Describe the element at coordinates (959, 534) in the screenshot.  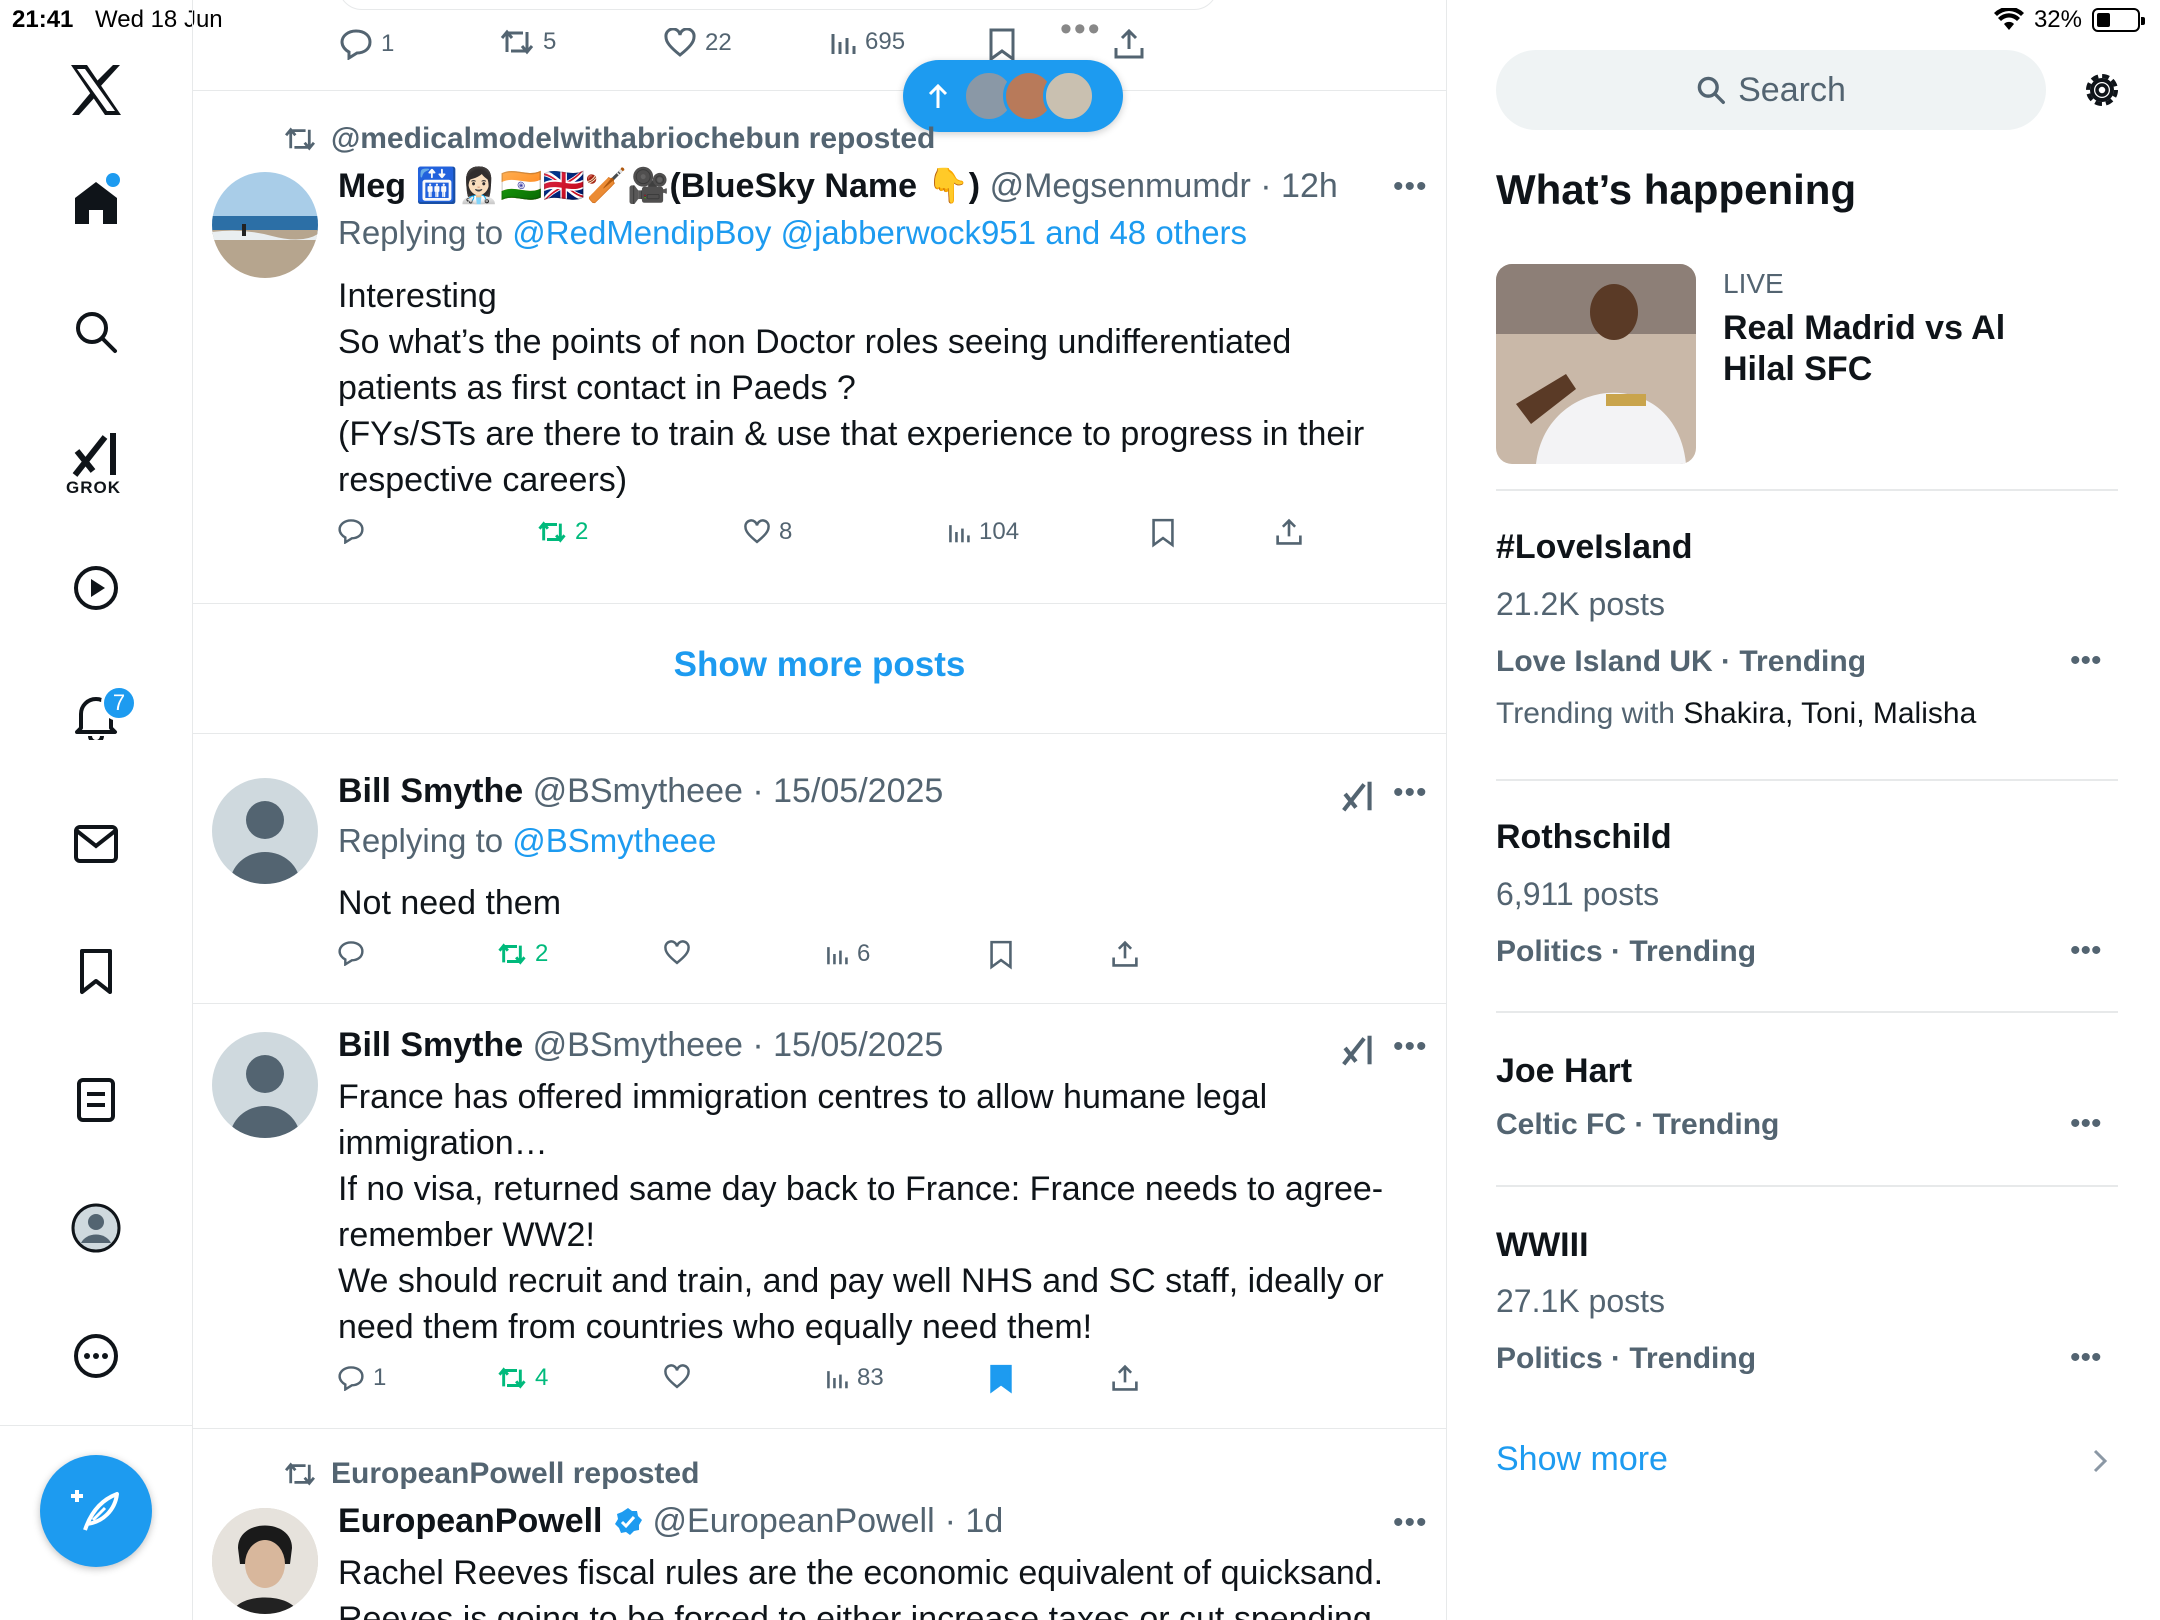
I see `views-icon` at that location.